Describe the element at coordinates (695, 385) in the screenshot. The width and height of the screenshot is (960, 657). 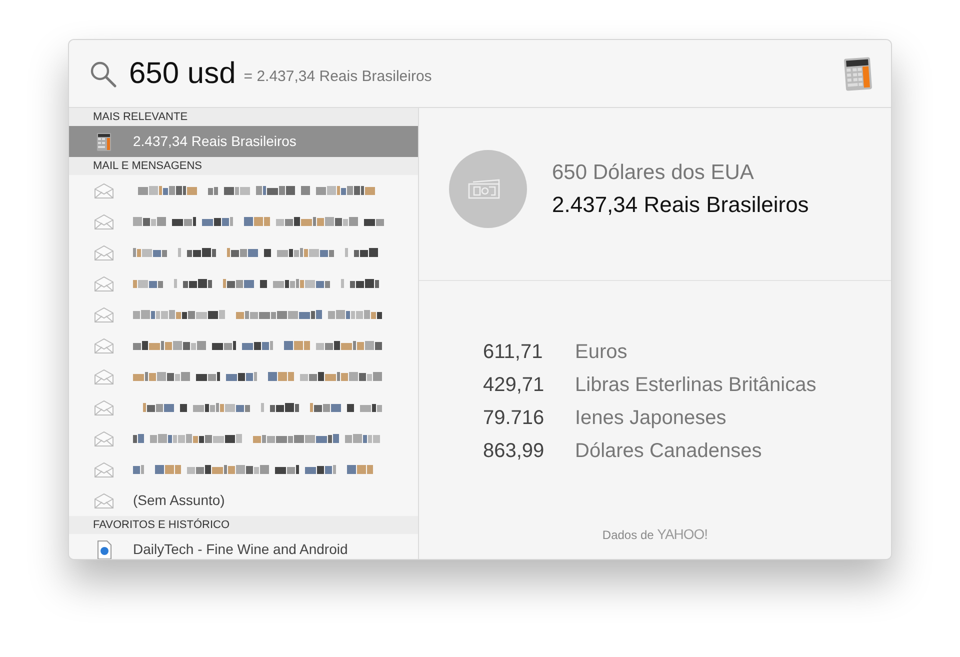
I see `currency-name: Libras Esterlinas Britânicas` at that location.